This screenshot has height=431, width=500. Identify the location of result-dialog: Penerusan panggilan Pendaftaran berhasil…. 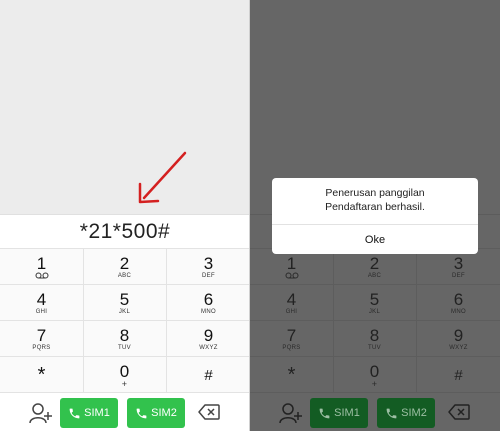
(375, 216).